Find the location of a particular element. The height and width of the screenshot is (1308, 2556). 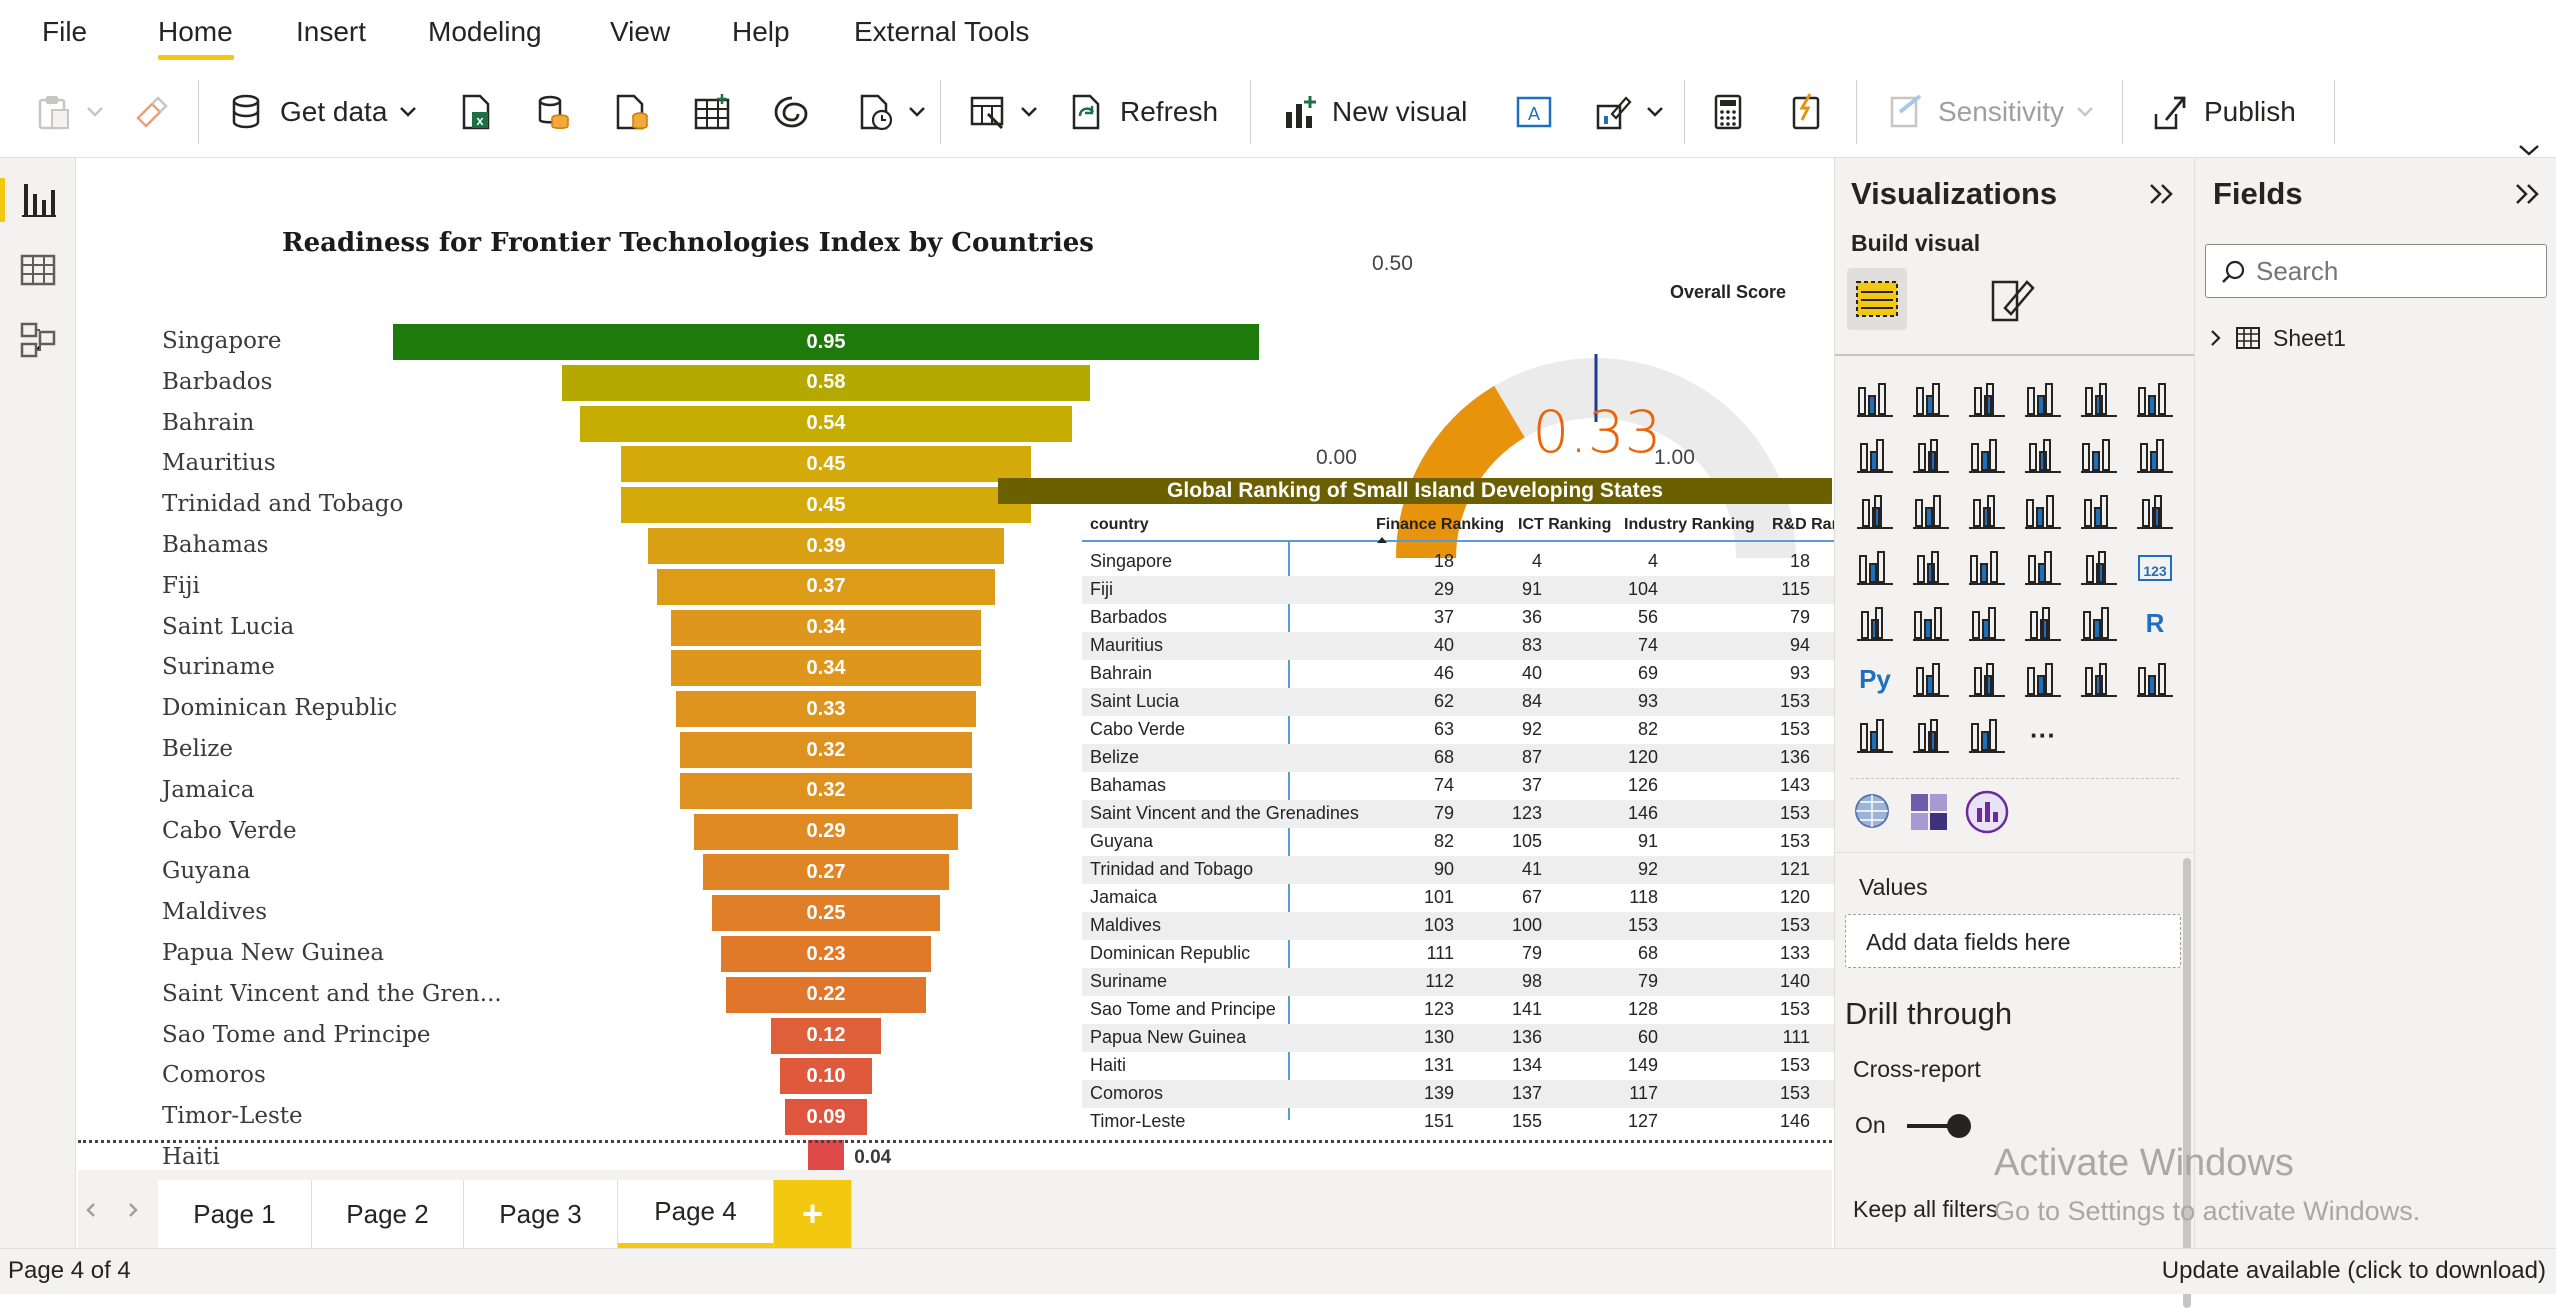

page-tab-1: Page 1 is located at coordinates (235, 1214).